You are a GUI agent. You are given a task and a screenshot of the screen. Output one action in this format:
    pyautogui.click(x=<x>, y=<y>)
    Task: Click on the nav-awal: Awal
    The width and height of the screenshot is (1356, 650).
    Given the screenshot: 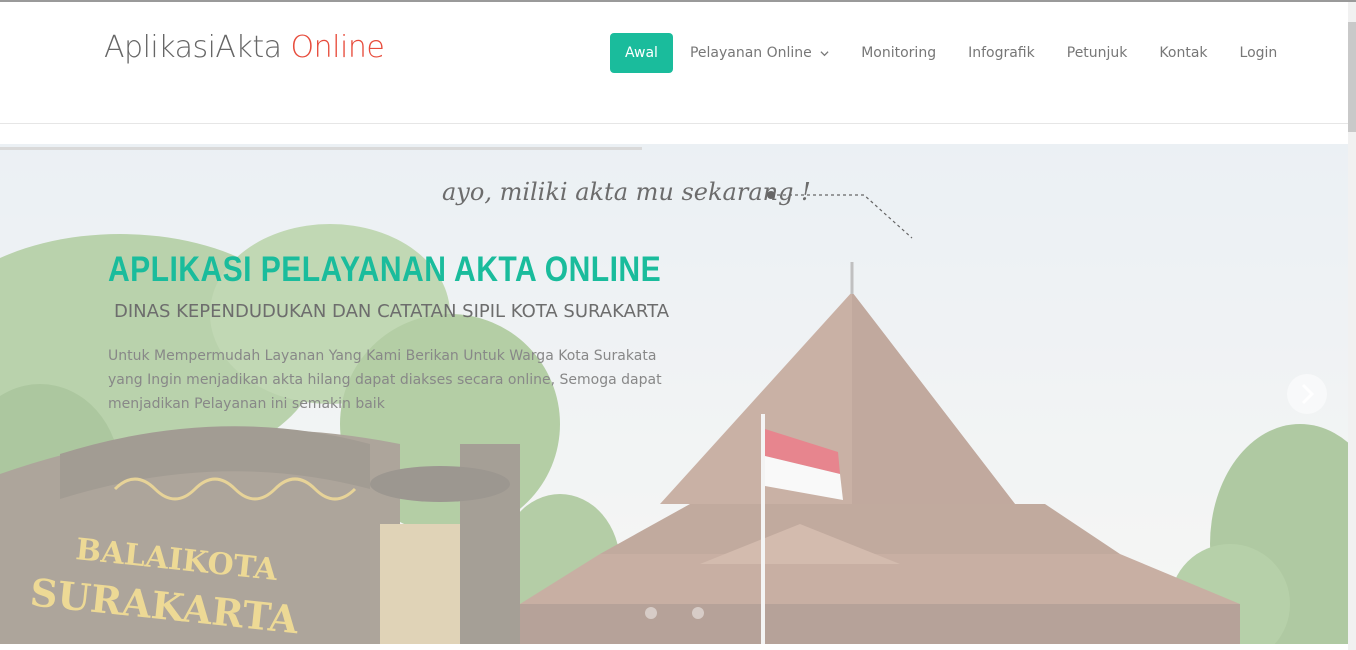 What is the action you would take?
    pyautogui.click(x=641, y=53)
    